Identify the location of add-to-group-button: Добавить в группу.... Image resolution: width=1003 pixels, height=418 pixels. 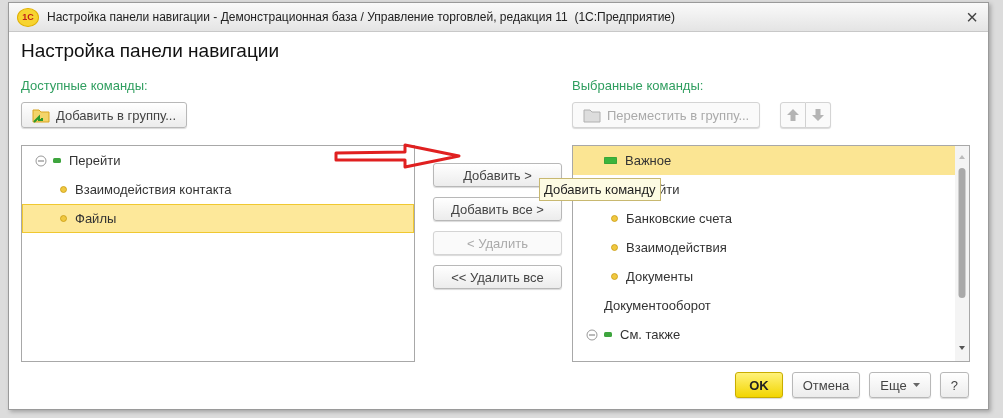
(104, 115).